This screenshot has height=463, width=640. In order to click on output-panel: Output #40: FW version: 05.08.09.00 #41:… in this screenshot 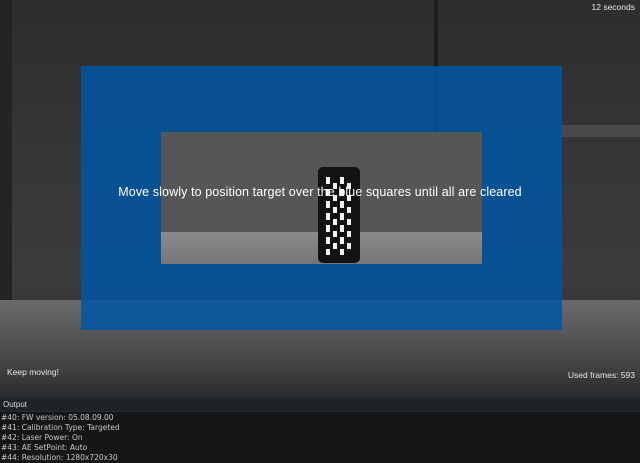, I will do `click(320, 429)`.